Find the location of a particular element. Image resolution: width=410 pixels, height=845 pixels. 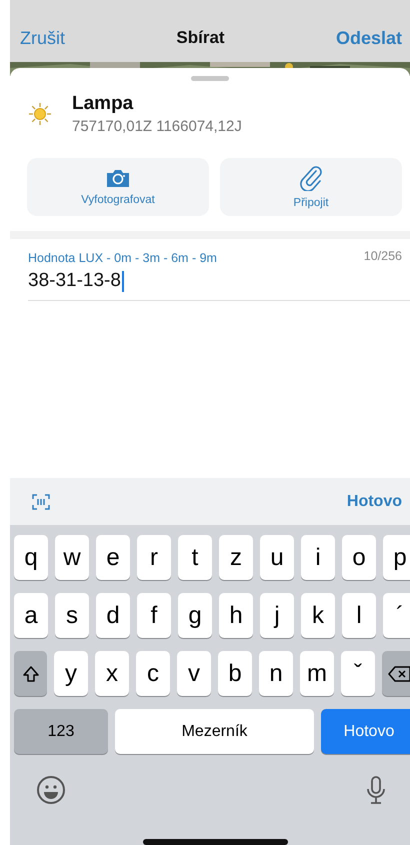

keyboard-key: x is located at coordinates (112, 673).